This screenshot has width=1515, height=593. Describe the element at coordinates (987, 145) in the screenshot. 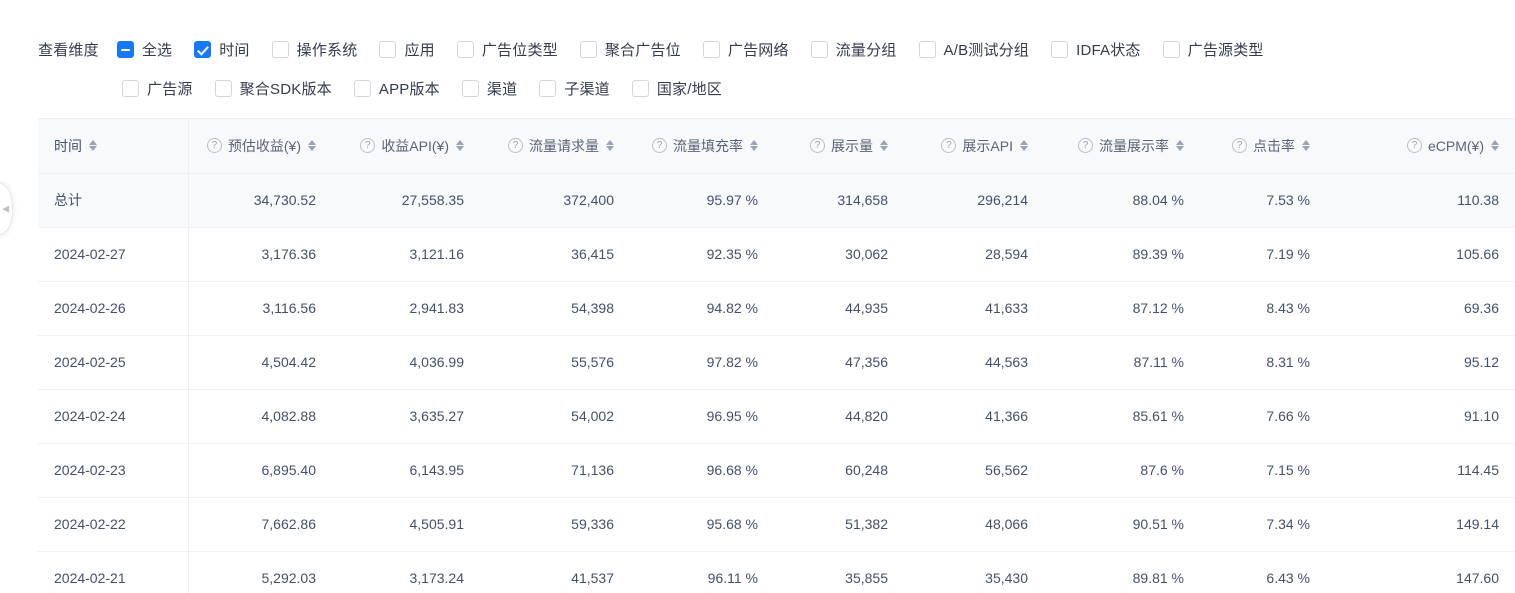

I see `table-header-label: 展示API` at that location.